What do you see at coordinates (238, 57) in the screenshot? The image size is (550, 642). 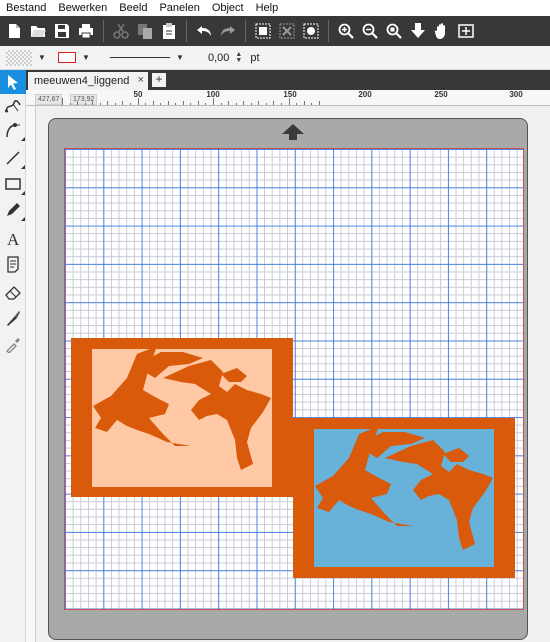 I see `stroke-width-spinner: ▲ ▼` at bounding box center [238, 57].